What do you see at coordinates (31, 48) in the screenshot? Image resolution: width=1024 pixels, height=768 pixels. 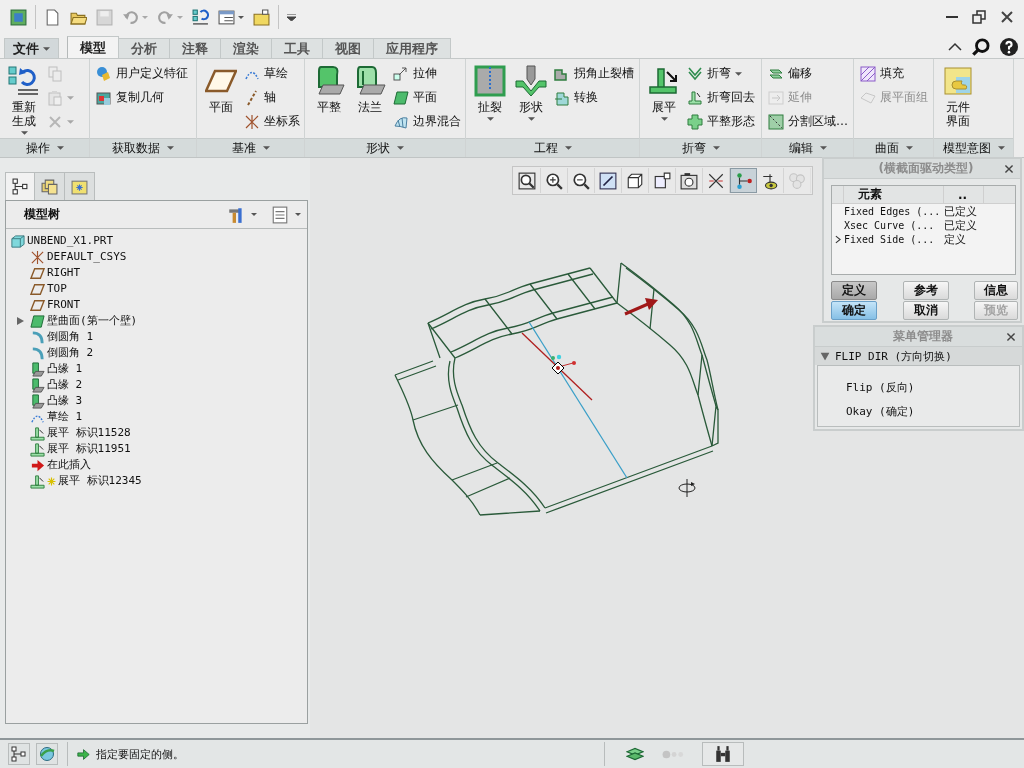 I see `file-menu-button: 文件` at bounding box center [31, 48].